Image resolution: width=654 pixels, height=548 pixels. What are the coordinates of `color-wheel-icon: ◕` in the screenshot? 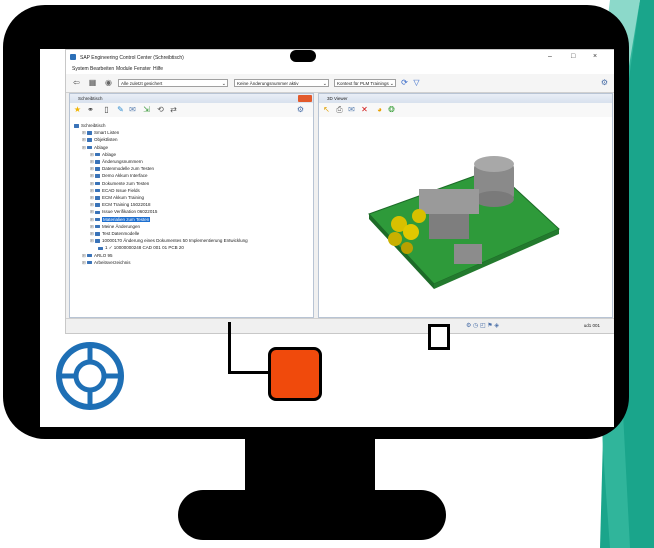 It's located at (379, 109).